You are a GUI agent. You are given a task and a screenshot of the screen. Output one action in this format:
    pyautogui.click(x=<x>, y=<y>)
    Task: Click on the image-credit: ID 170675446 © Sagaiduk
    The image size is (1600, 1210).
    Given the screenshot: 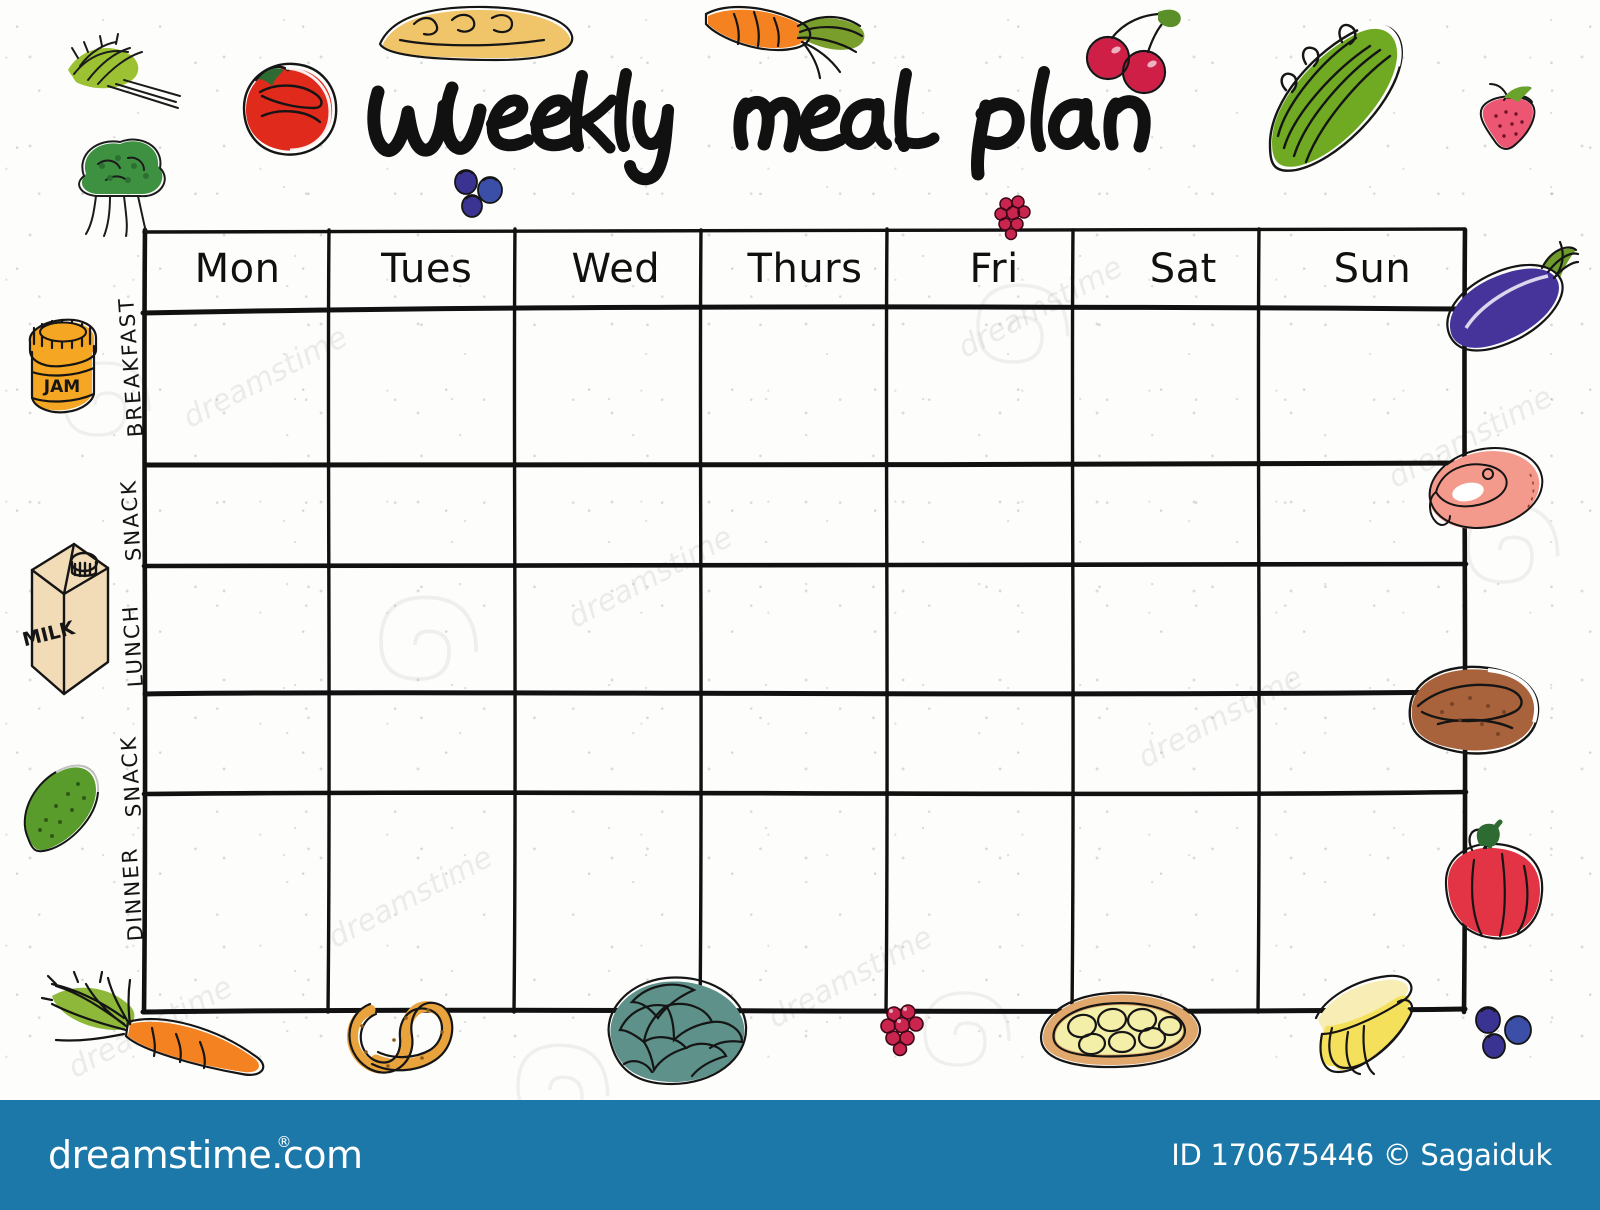 What is the action you would take?
    pyautogui.click(x=1361, y=1155)
    